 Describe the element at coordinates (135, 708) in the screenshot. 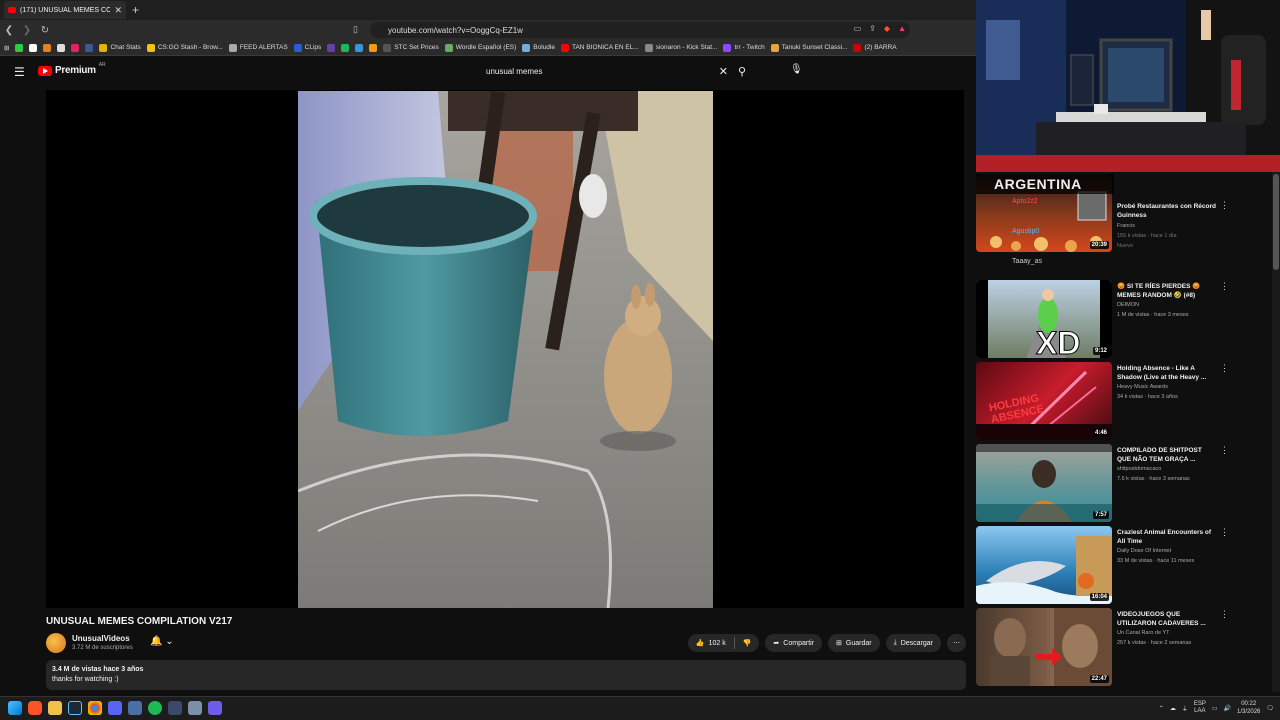

I see `messenger-icon` at that location.